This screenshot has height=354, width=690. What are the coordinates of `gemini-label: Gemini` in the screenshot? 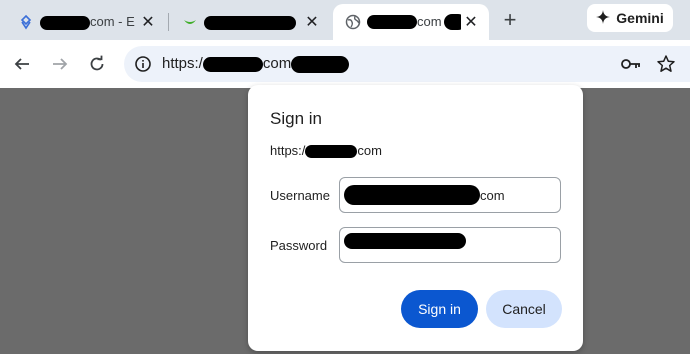 It's located at (640, 18).